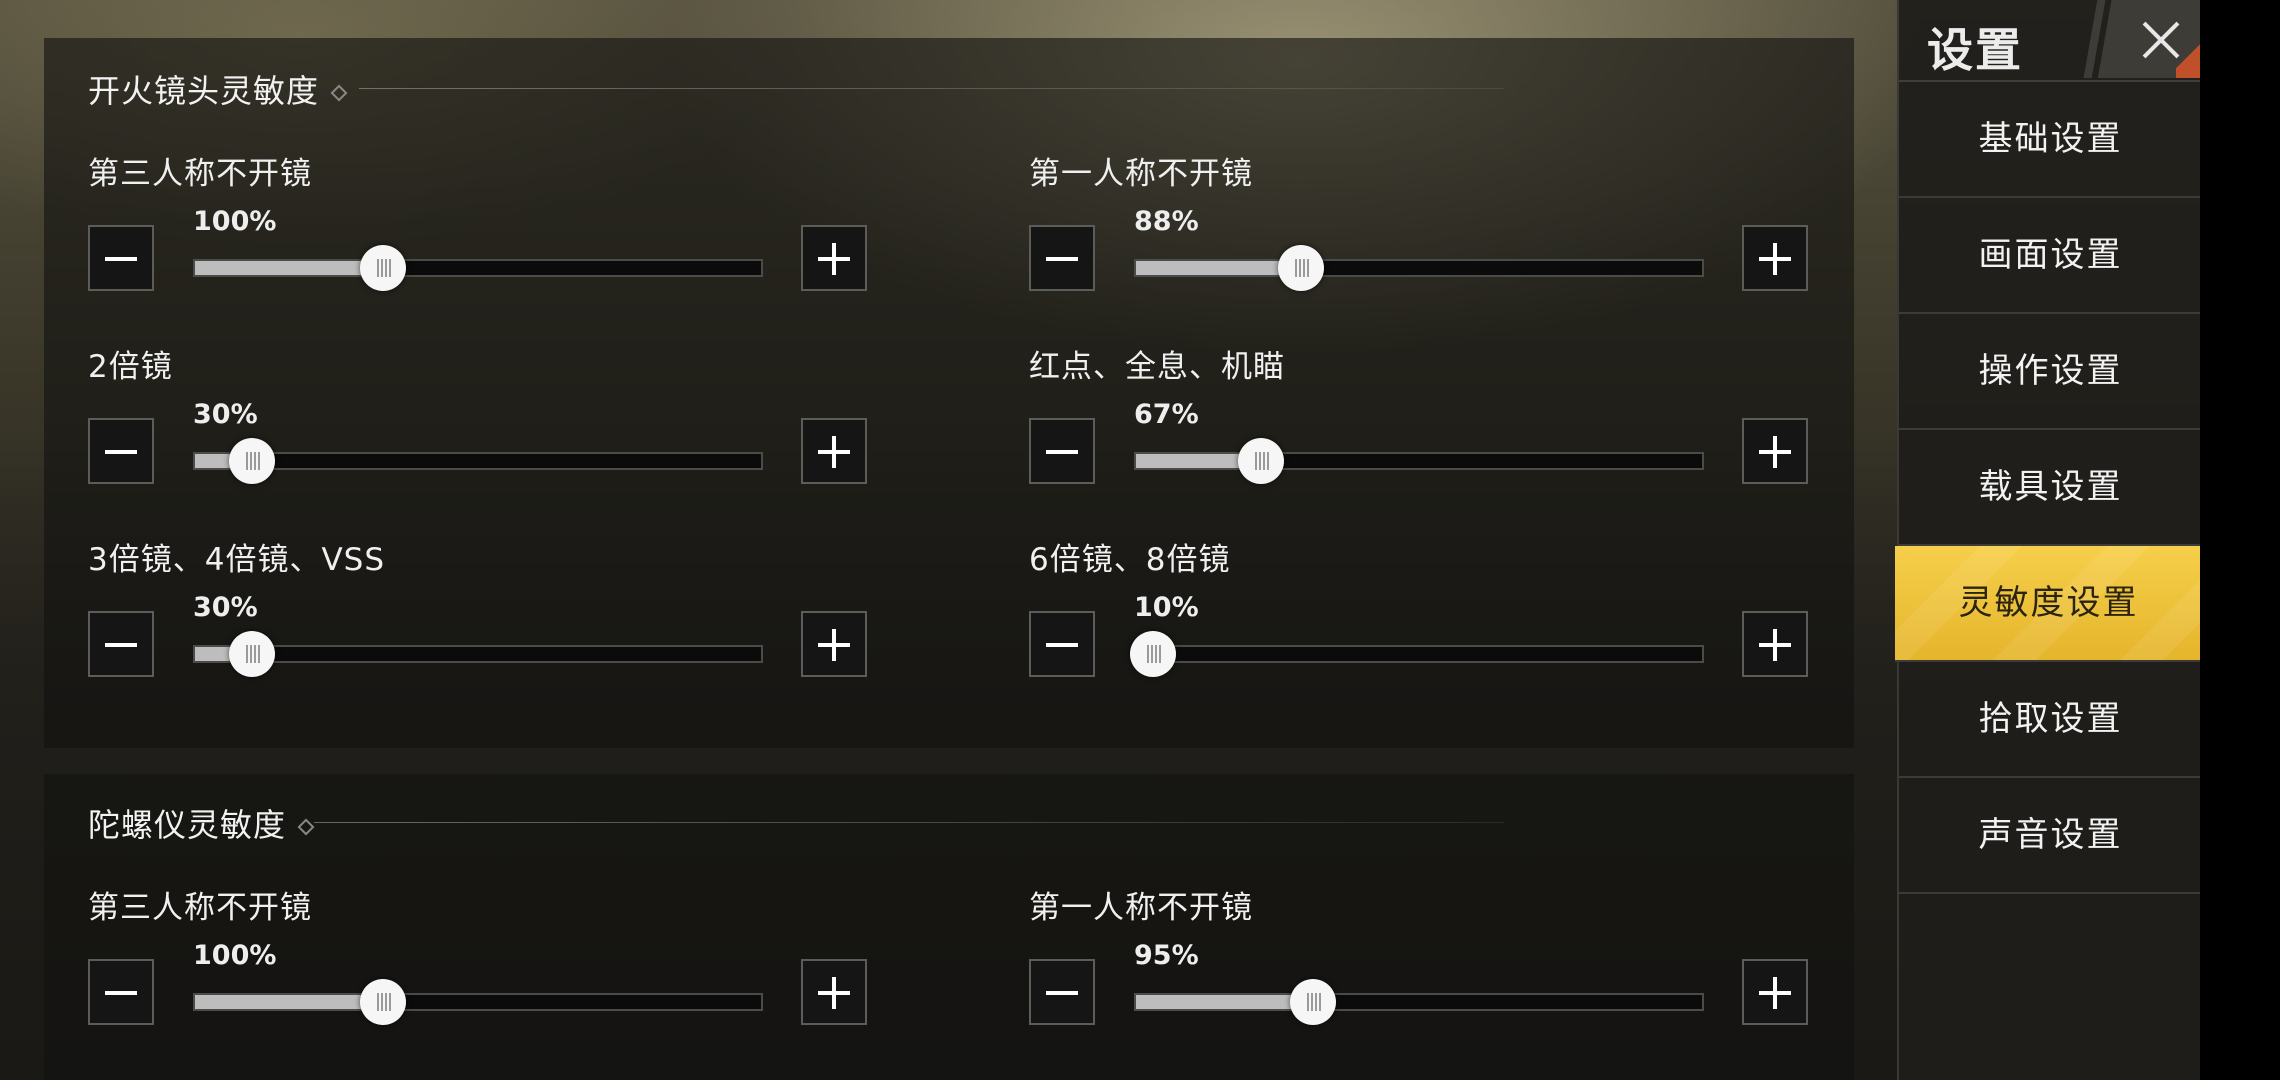  What do you see at coordinates (2050, 41) in the screenshot?
I see `sidebar-header: 设置` at bounding box center [2050, 41].